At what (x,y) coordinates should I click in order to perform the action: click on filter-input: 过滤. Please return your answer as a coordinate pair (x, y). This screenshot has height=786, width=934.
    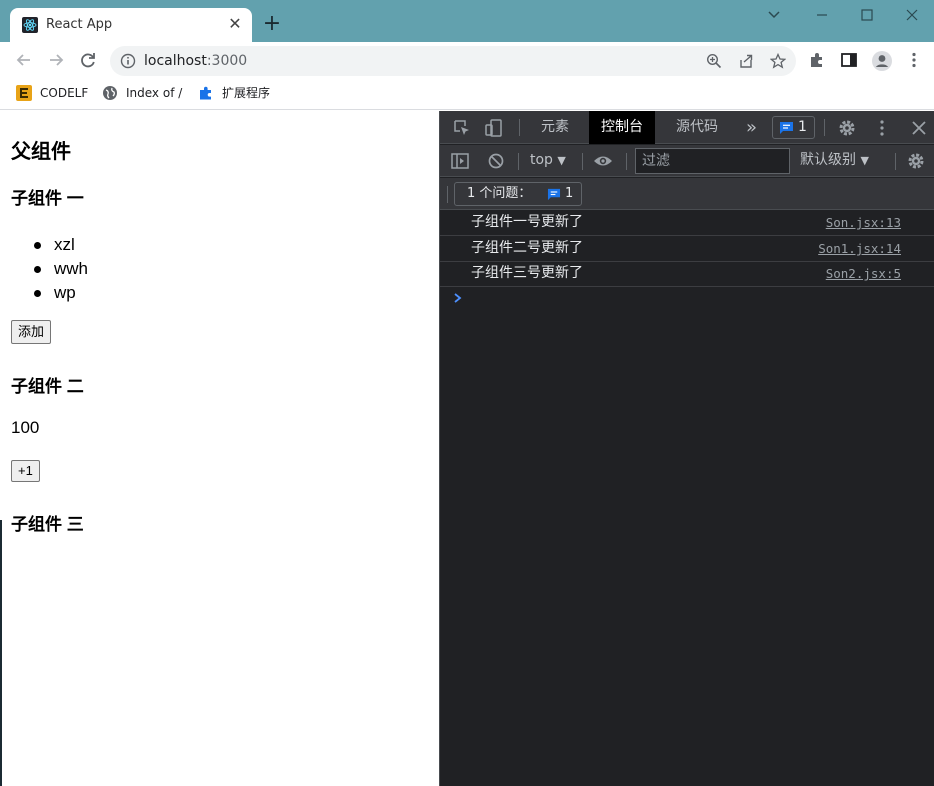
    Looking at the image, I should click on (712, 161).